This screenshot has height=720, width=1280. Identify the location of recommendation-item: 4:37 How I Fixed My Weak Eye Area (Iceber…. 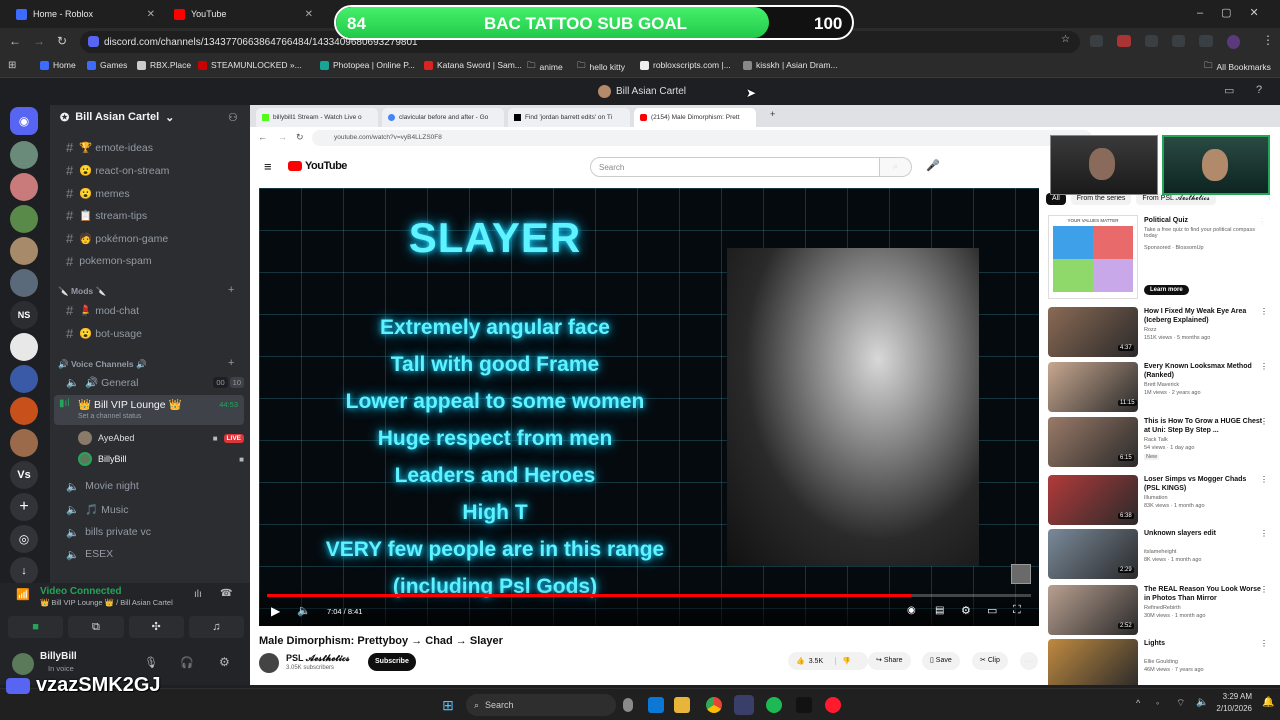
(1162, 333).